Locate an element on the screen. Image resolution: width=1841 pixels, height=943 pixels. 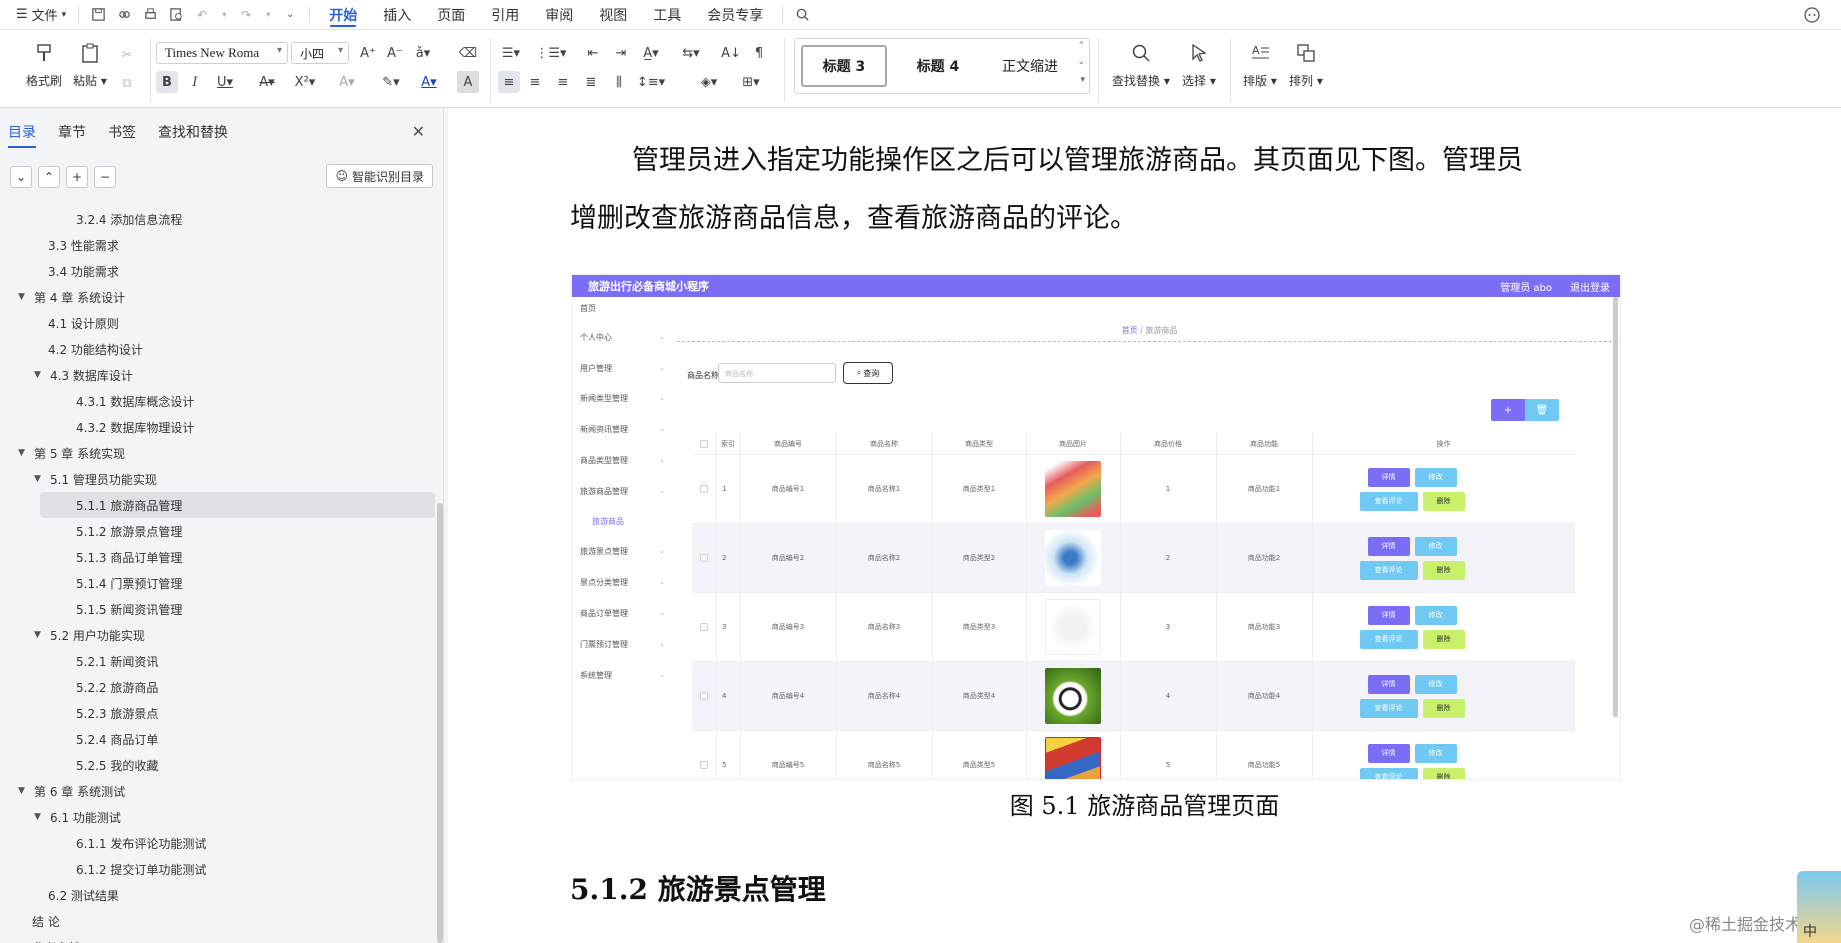
cloud-icon is located at coordinates (1812, 15).